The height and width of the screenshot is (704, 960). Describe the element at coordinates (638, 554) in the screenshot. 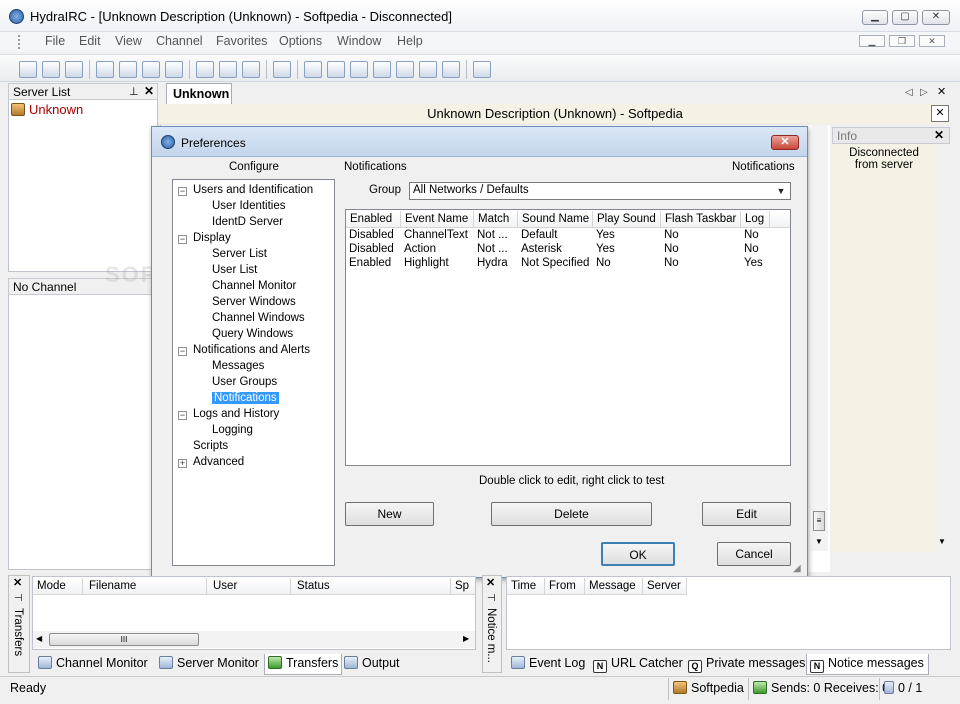

I see `ok-button: OK` at that location.